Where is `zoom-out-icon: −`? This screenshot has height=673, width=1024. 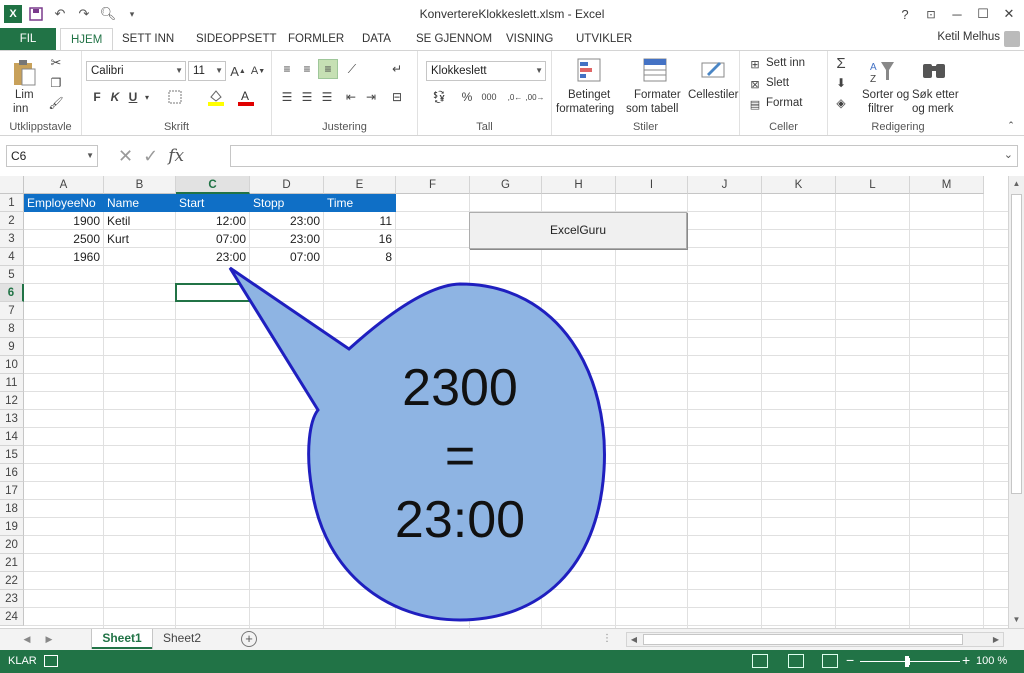
zoom-out-icon: − is located at coordinates (850, 660).